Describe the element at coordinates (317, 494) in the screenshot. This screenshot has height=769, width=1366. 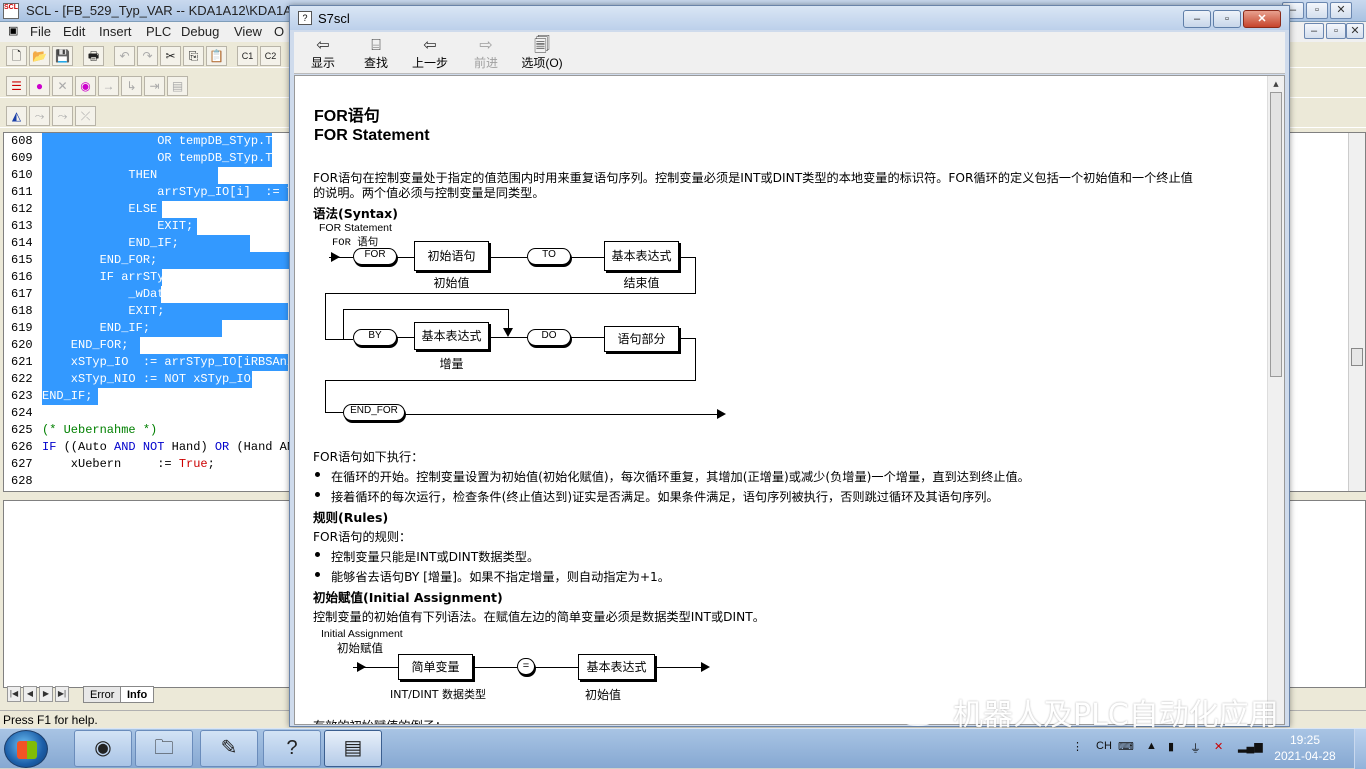
I see `bullet` at that location.